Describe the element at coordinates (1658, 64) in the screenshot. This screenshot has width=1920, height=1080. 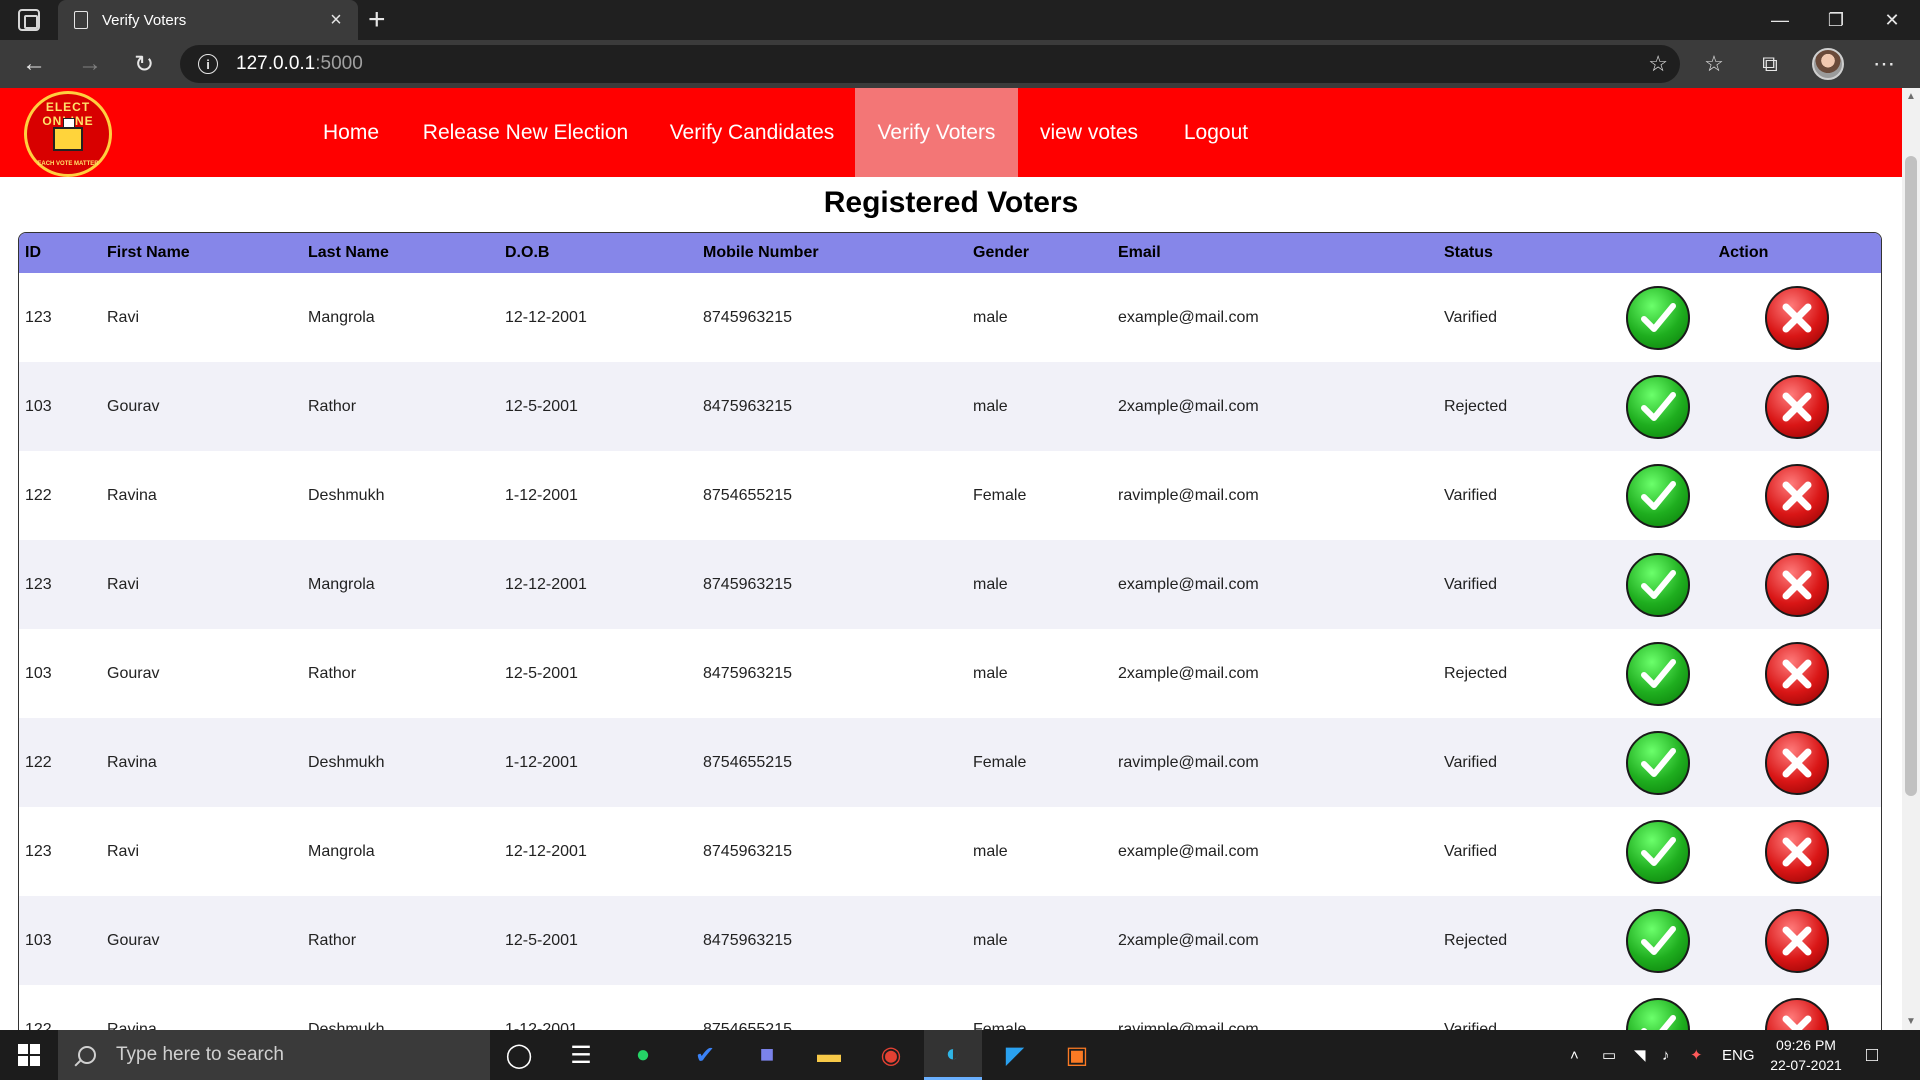
I see `add-favorite-icon: ☆` at that location.